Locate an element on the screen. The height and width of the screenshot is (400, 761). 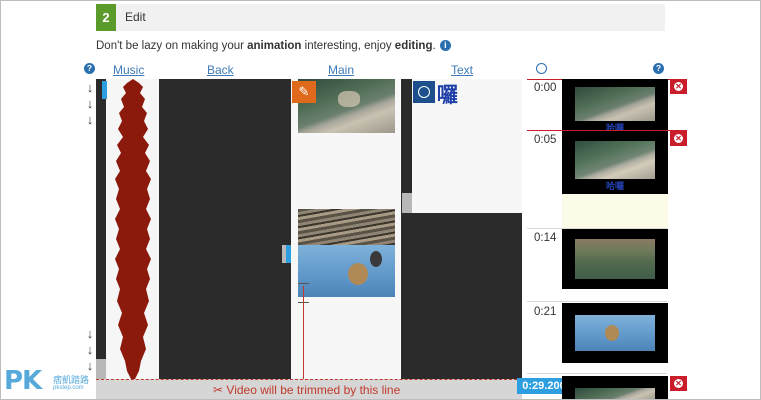
step-header is located at coordinates (380, 17).